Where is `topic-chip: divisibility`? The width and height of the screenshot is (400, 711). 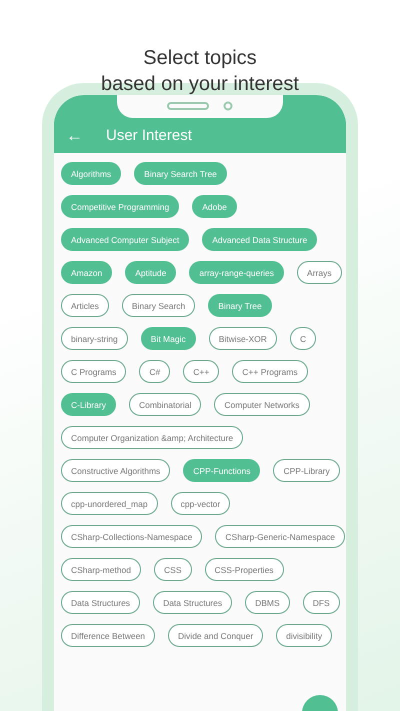 topic-chip: divisibility is located at coordinates (304, 635).